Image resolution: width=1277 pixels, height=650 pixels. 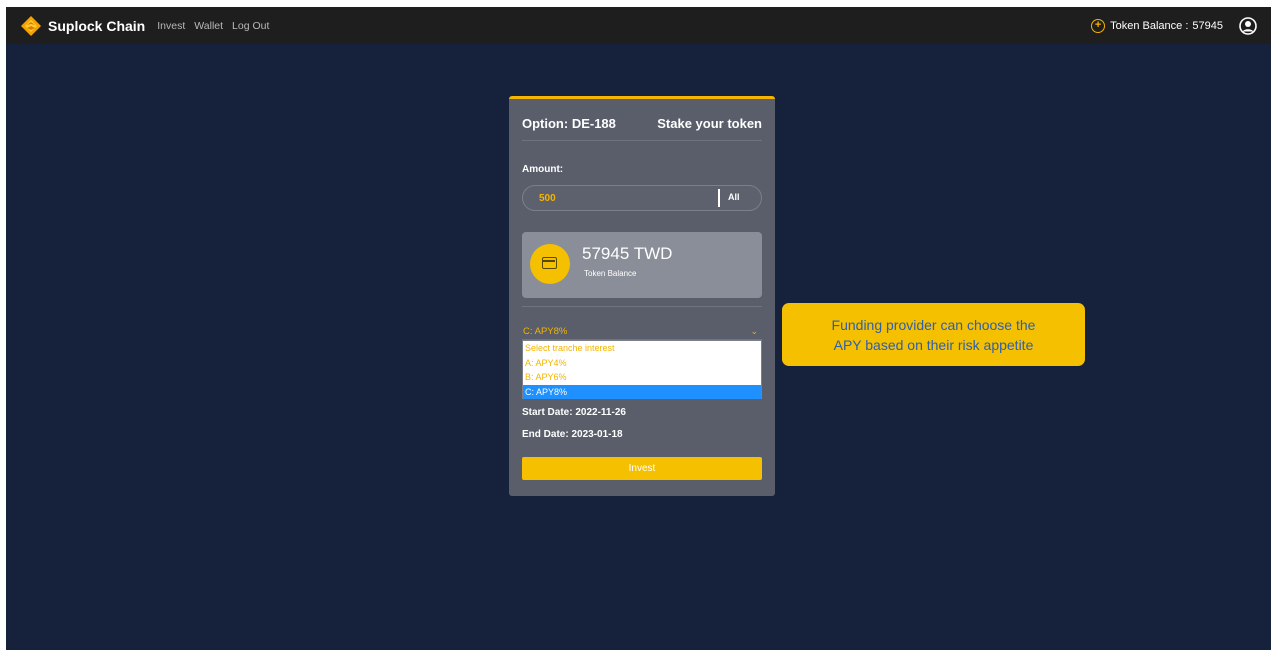 What do you see at coordinates (933, 324) in the screenshot?
I see `callout-line-1: Funding provider can choose the` at bounding box center [933, 324].